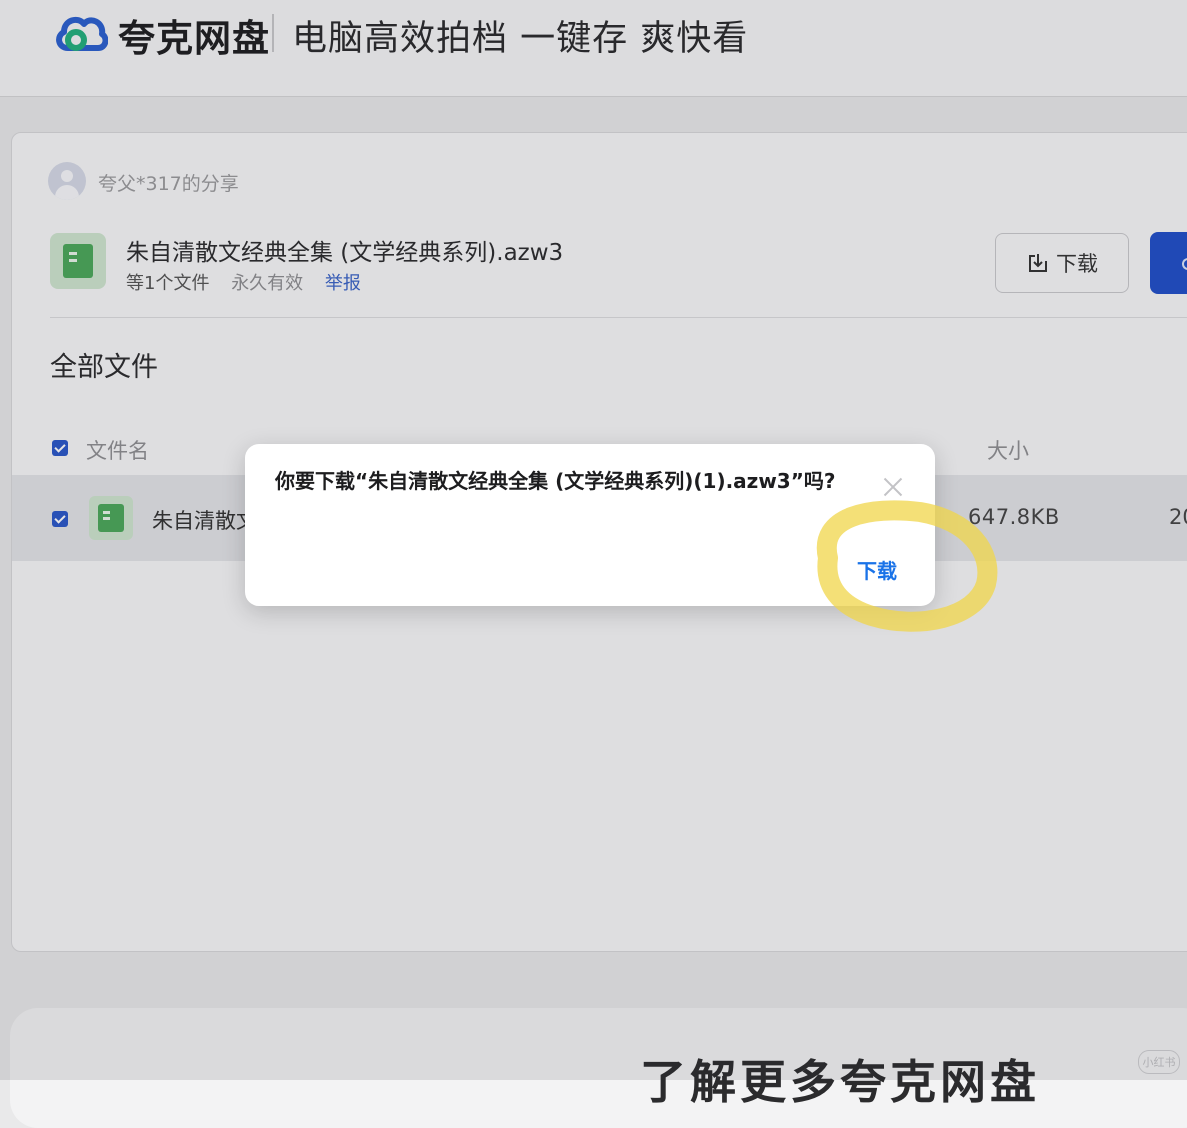 The image size is (1187, 1128). Describe the element at coordinates (877, 569) in the screenshot. I see `dialog-download-button: 下载` at that location.